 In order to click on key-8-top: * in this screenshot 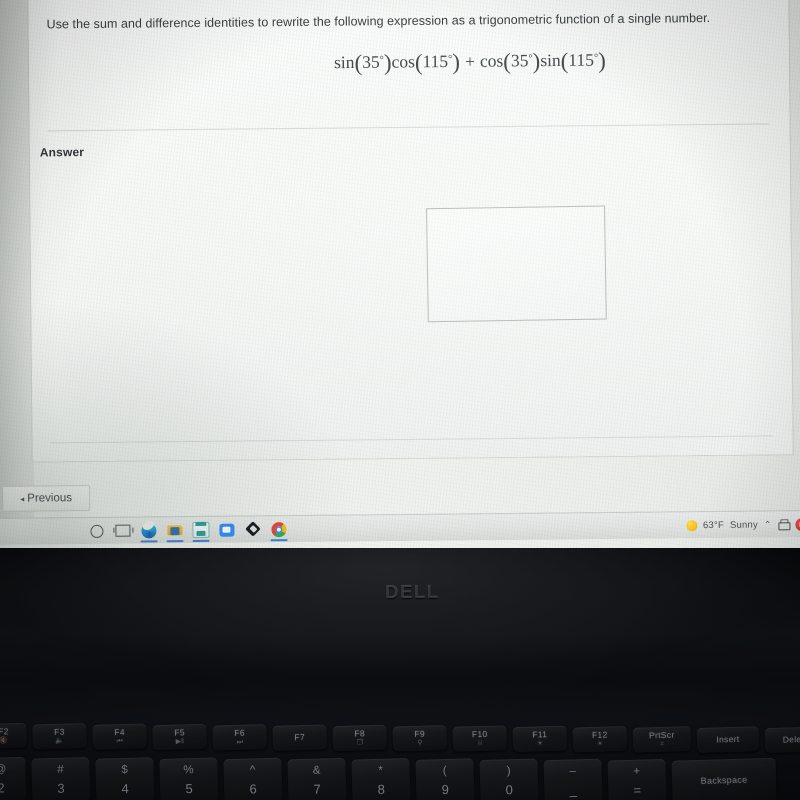, I will do `click(381, 770)`.